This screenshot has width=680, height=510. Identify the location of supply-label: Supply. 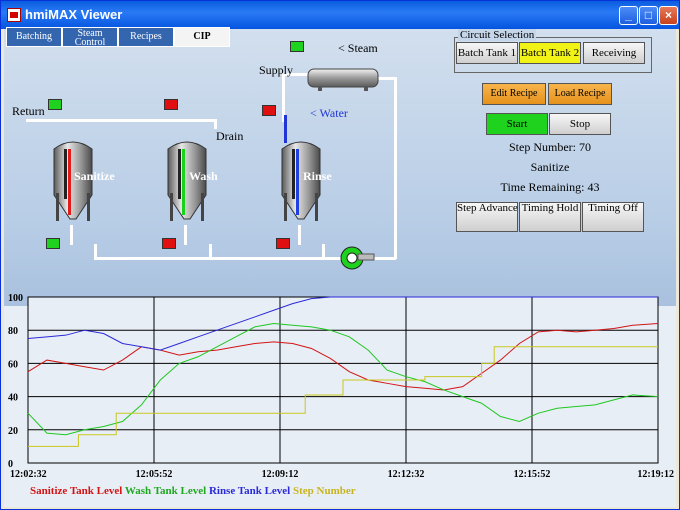
(276, 70).